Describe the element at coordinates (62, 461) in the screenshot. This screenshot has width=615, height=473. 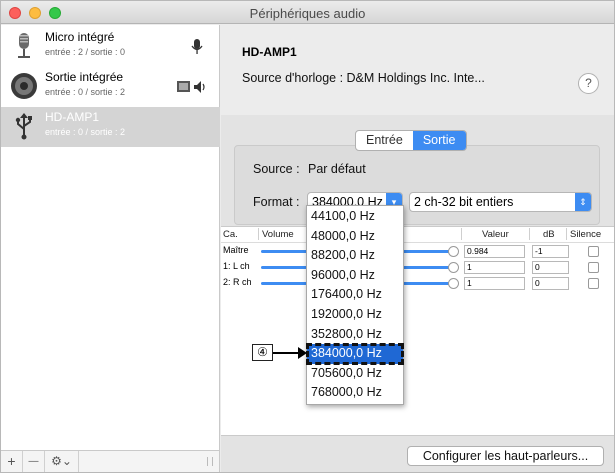
I see `gear-menu-button: ⚙︎⌄` at that location.